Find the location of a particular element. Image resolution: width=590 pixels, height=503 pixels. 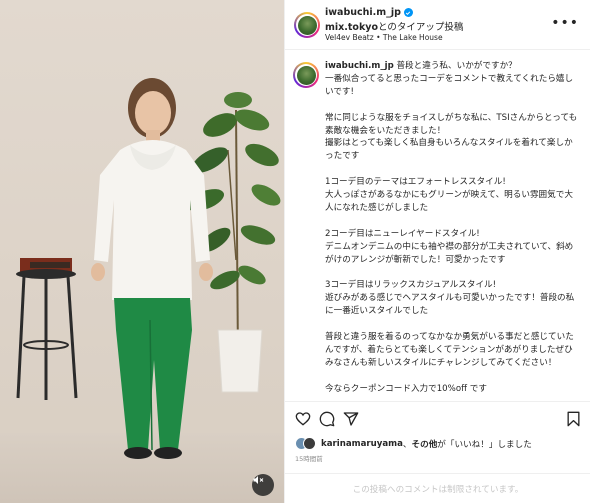

comment-icon is located at coordinates (327, 419).